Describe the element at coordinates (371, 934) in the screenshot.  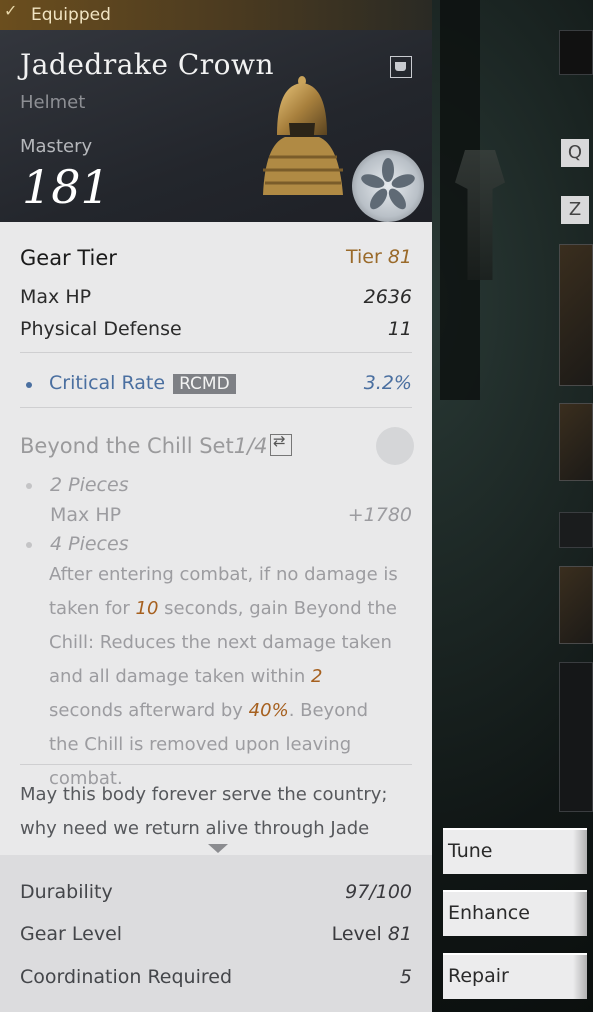
I see `gear-level-value: Level 81` at that location.